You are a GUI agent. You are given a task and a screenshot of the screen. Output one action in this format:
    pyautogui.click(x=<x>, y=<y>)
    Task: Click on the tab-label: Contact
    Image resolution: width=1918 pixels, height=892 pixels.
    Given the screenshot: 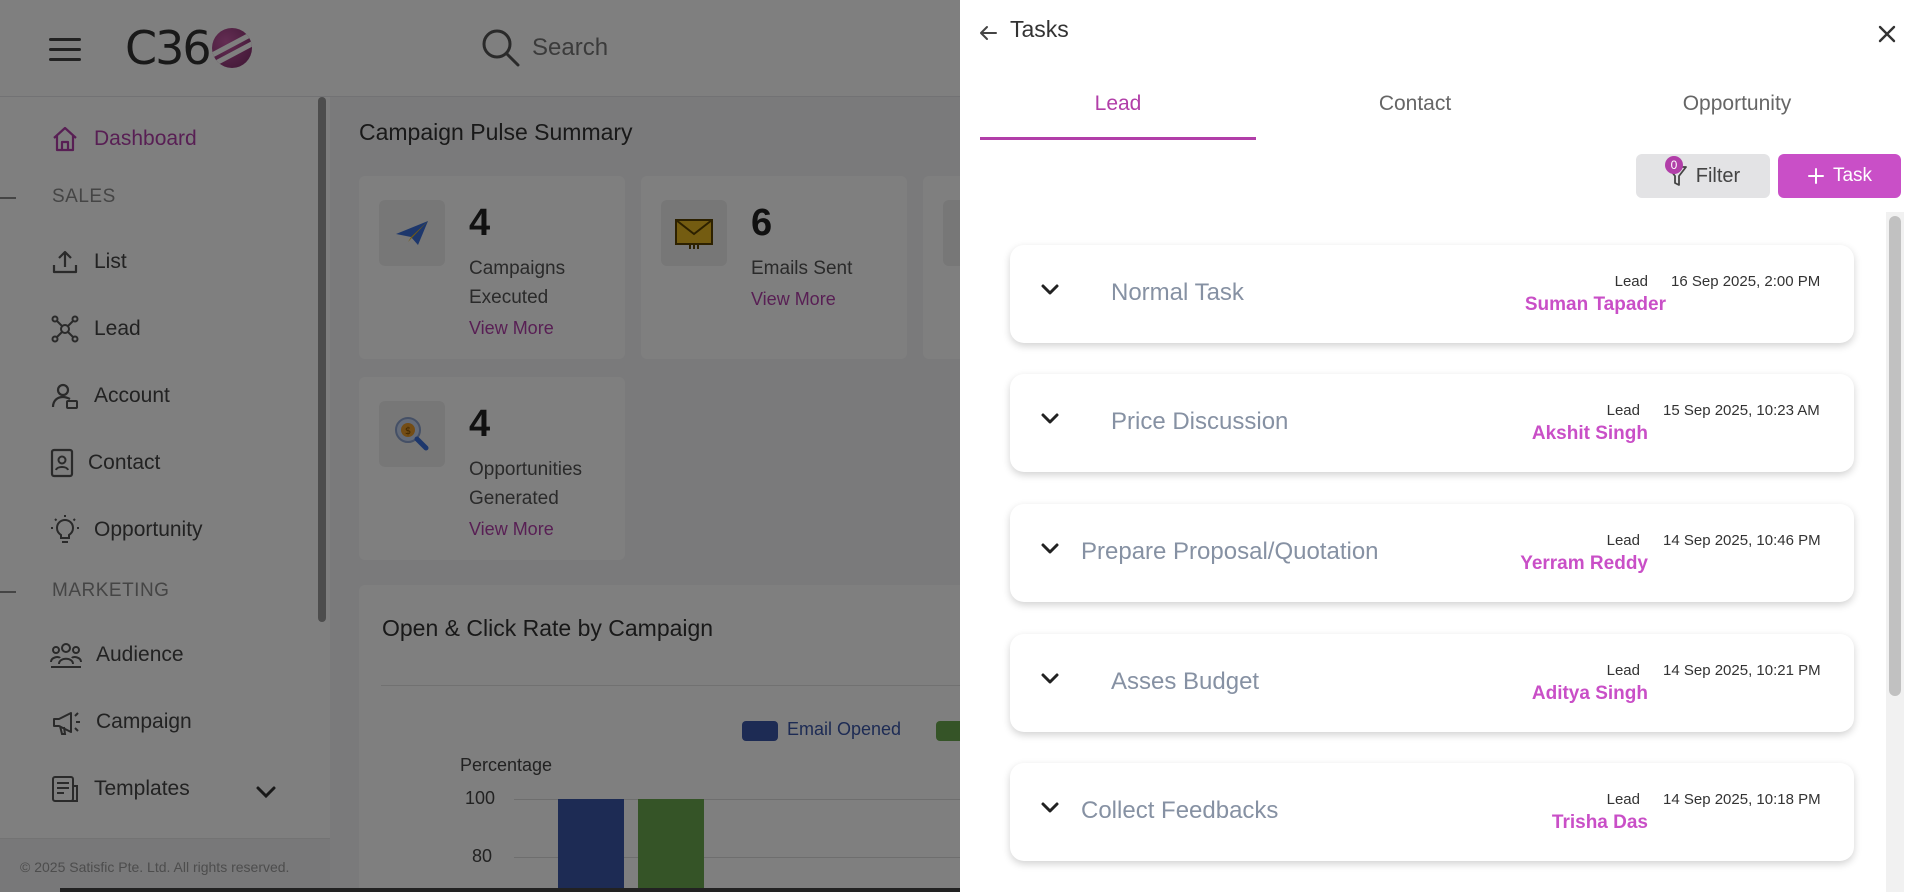 What is the action you would take?
    pyautogui.click(x=1415, y=103)
    